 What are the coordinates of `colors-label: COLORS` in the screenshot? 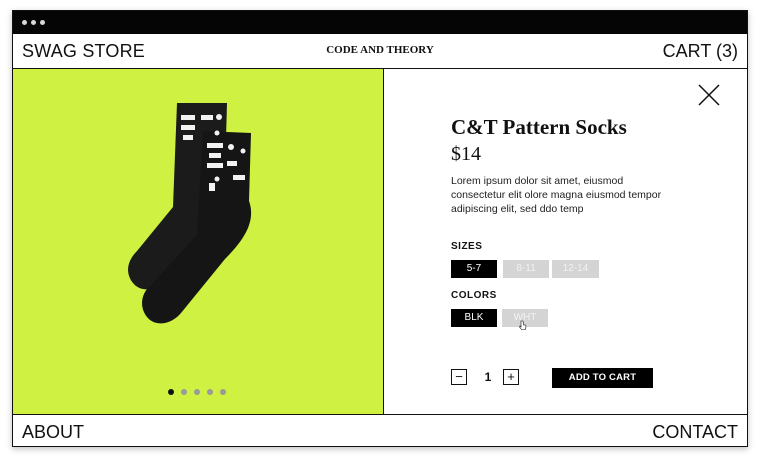 It's located at (474, 295).